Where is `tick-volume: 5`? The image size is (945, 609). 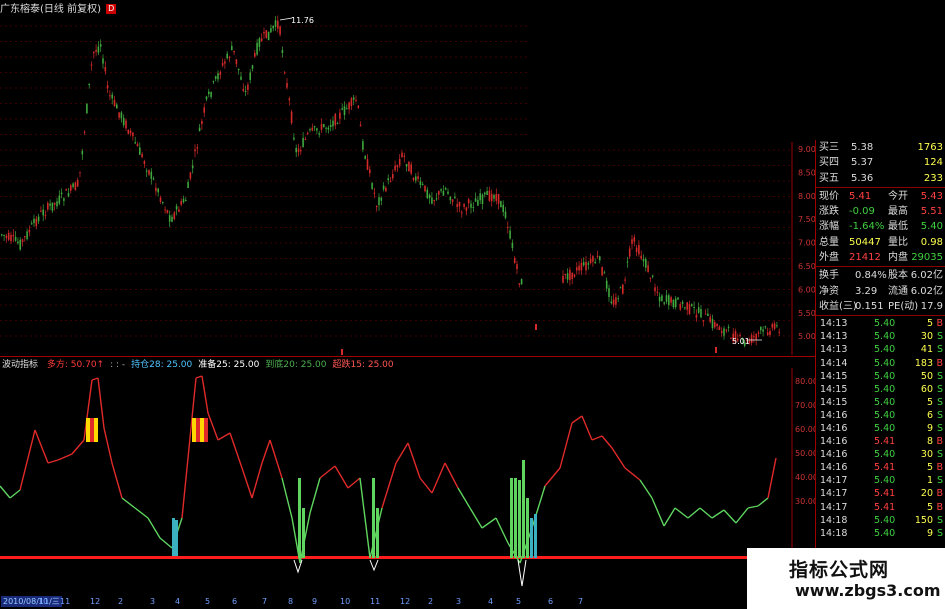
tick-volume: 5 is located at coordinates (929, 324).